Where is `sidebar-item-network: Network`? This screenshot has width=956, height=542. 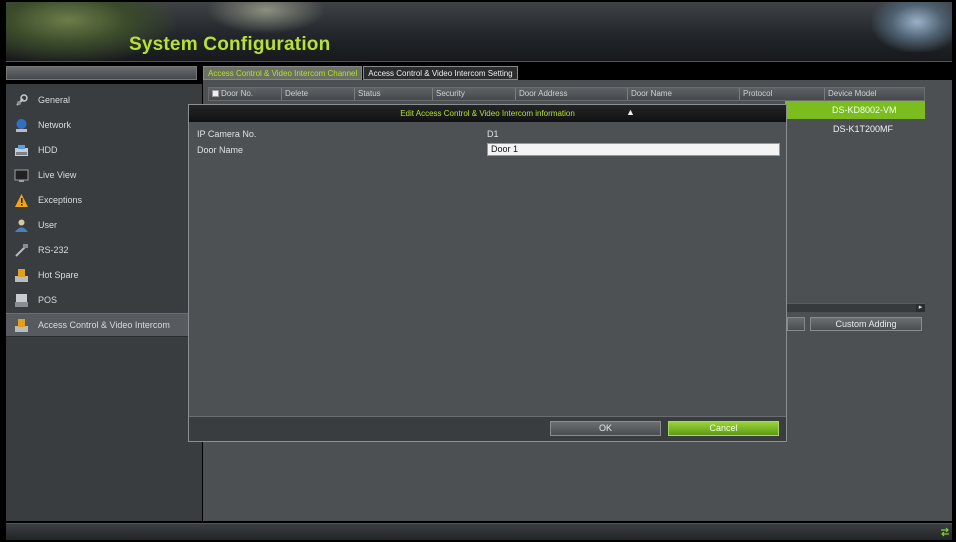 sidebar-item-network: Network is located at coordinates (104, 125).